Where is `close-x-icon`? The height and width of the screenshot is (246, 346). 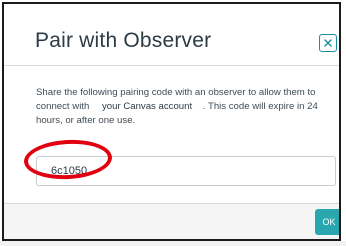
close-x-icon is located at coordinates (328, 43).